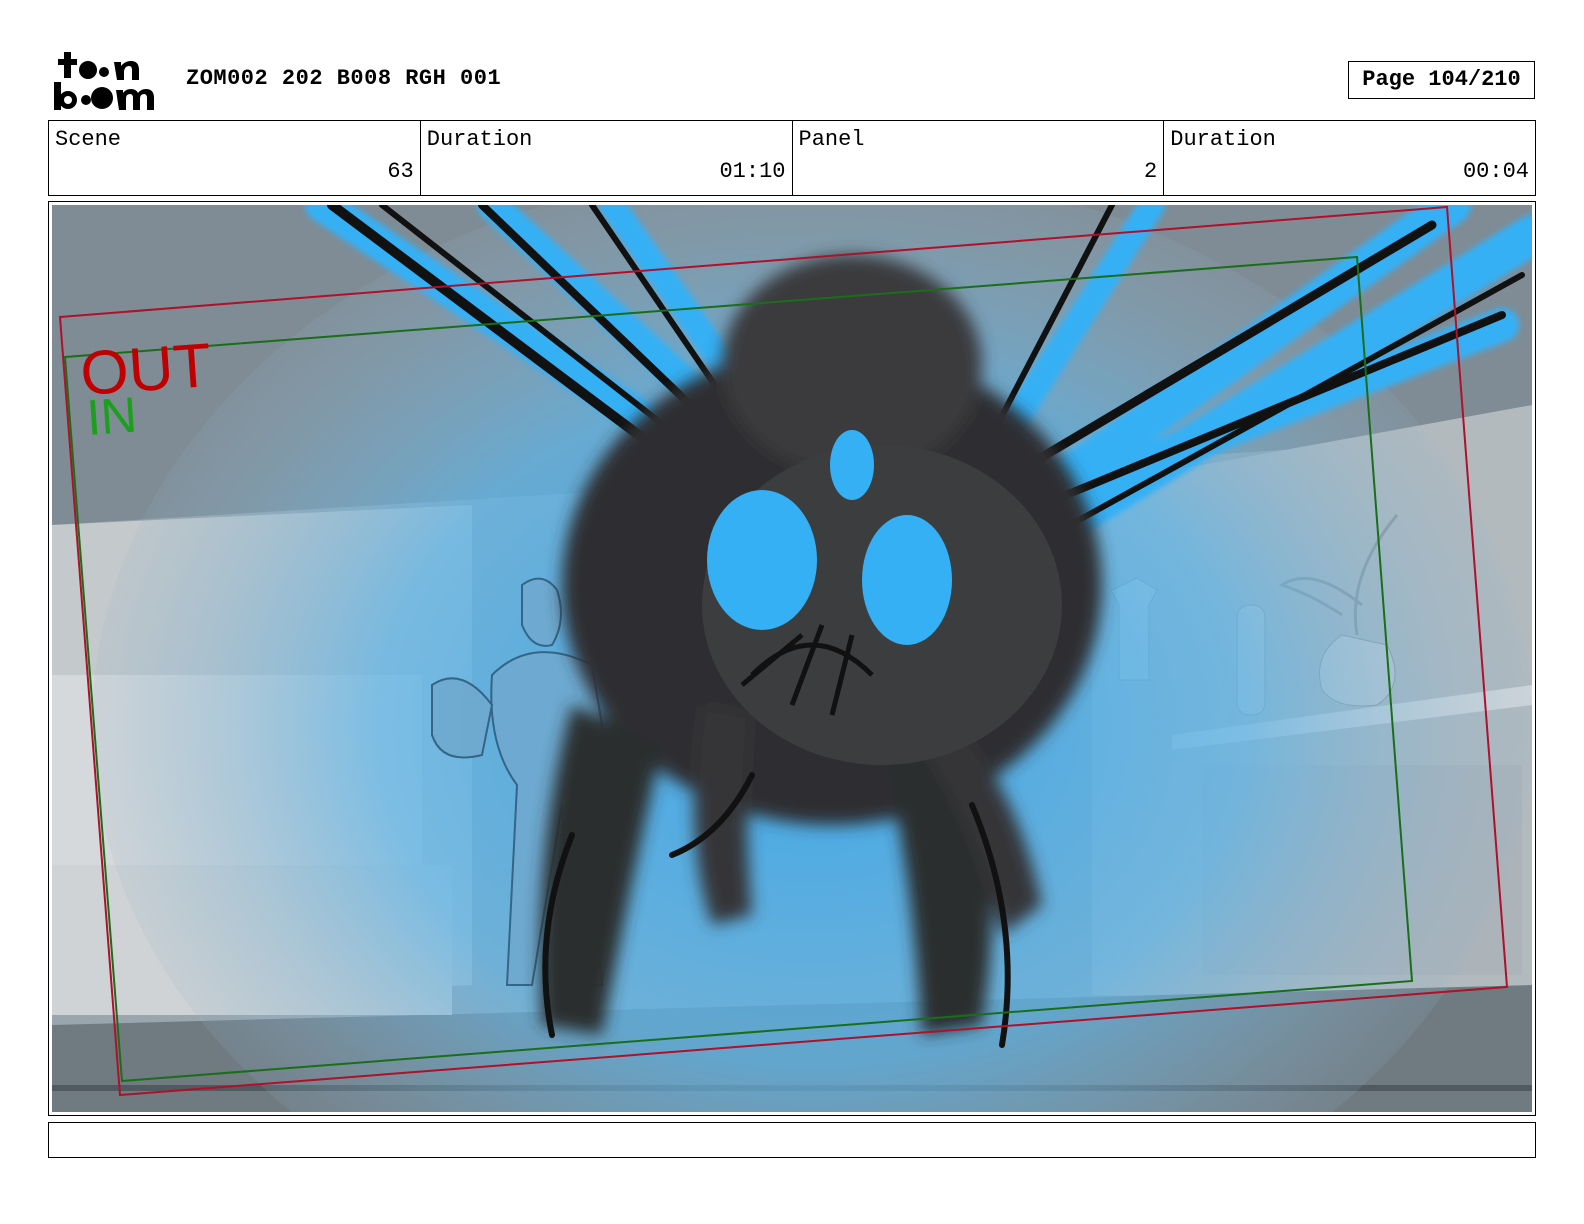 The image size is (1584, 1224). Describe the element at coordinates (607, 158) in the screenshot. I see `scene-duration-cell: Duration 01:10` at that location.